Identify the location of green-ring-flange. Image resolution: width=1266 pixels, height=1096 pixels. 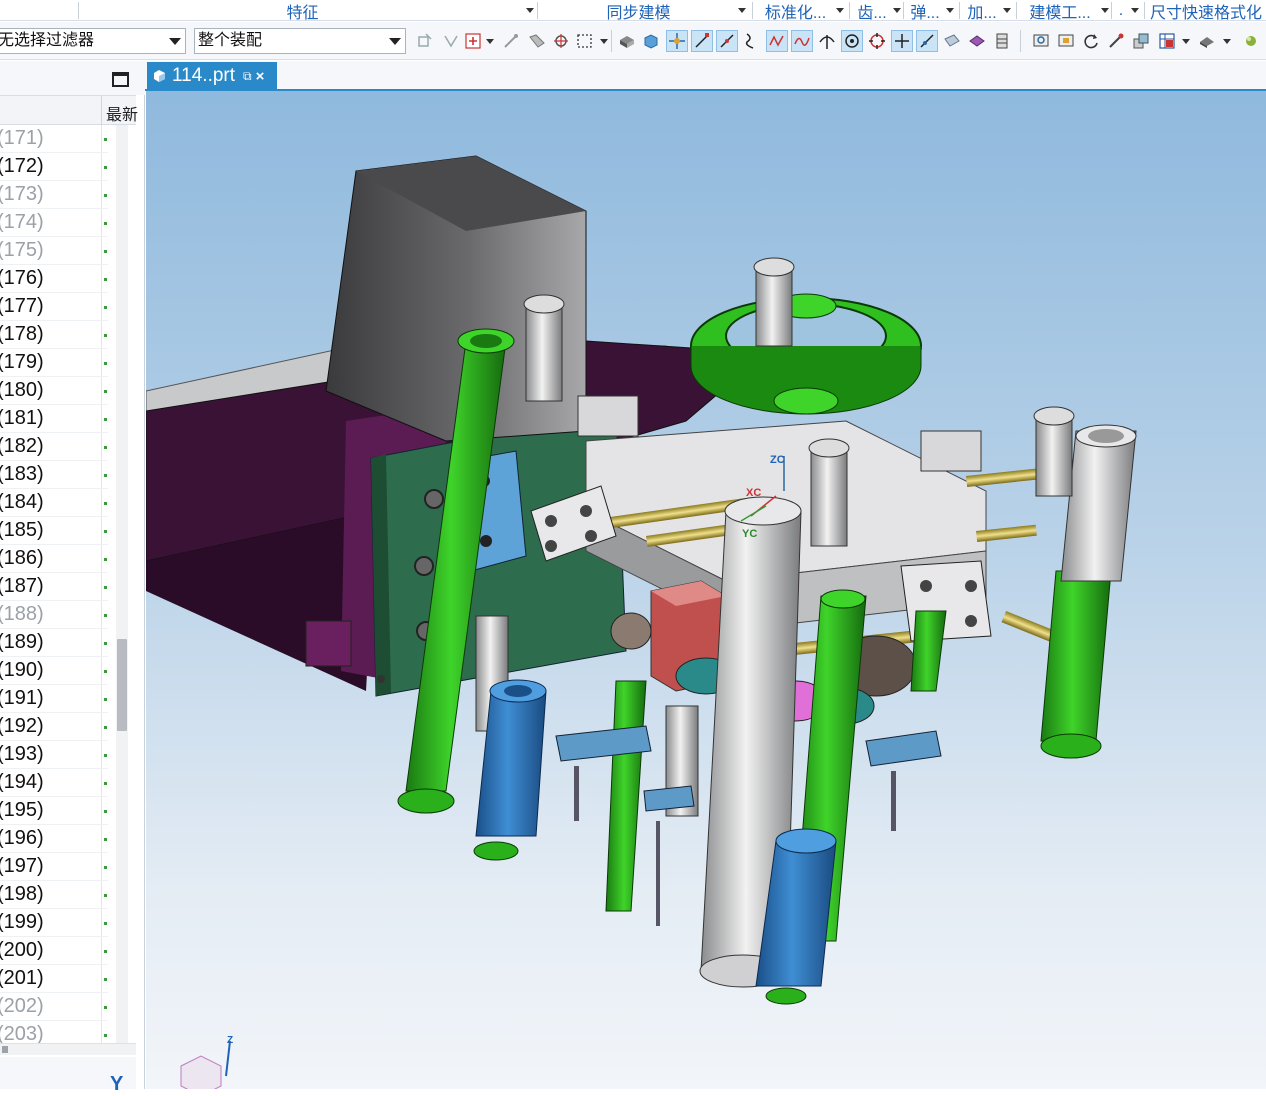
(806, 354).